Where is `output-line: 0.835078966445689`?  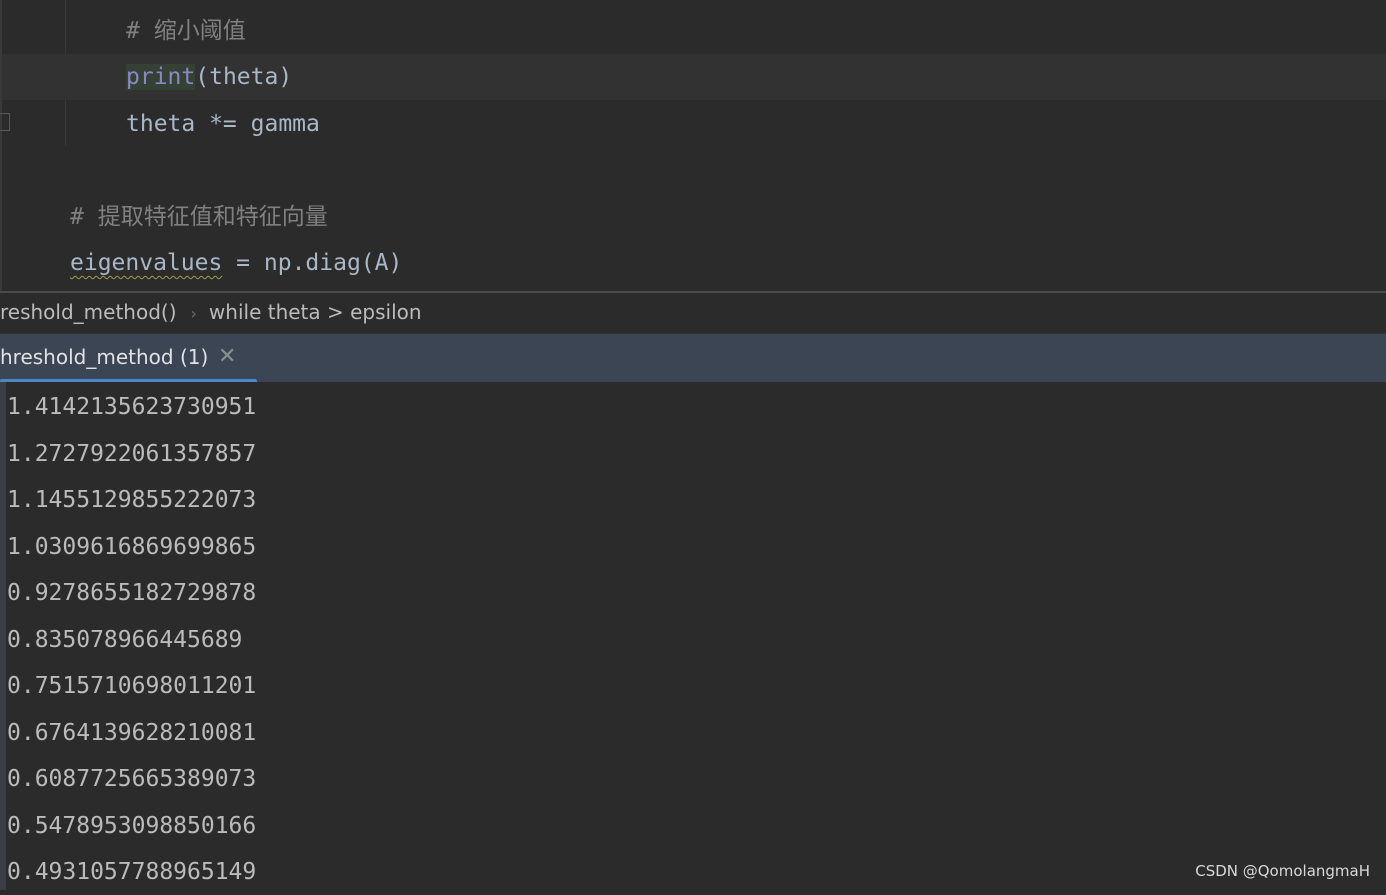
output-line: 0.835078966445689 is located at coordinates (125, 639).